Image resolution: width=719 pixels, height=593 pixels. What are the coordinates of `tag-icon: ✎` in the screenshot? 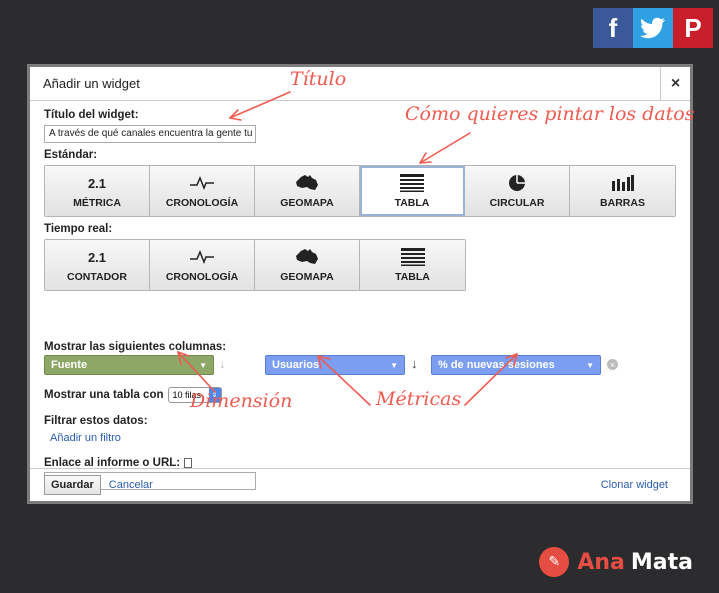 It's located at (554, 562).